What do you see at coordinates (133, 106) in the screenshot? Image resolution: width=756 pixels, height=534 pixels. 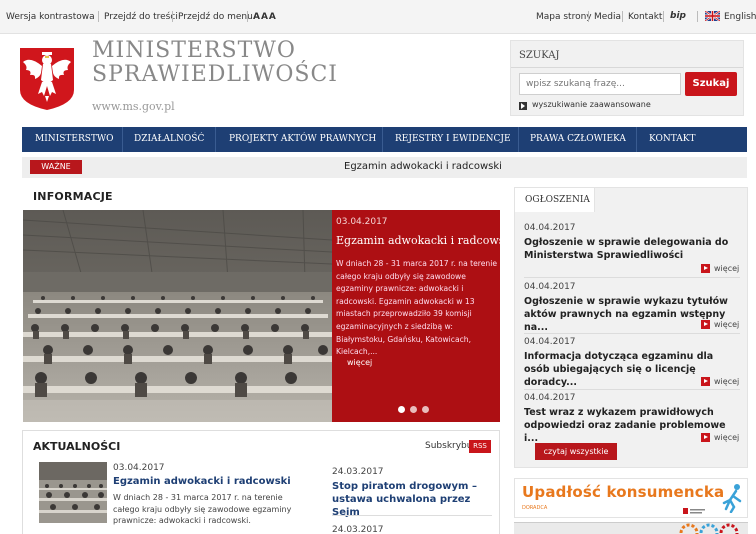 I see `site-url: www.ms.gov.pl` at bounding box center [133, 106].